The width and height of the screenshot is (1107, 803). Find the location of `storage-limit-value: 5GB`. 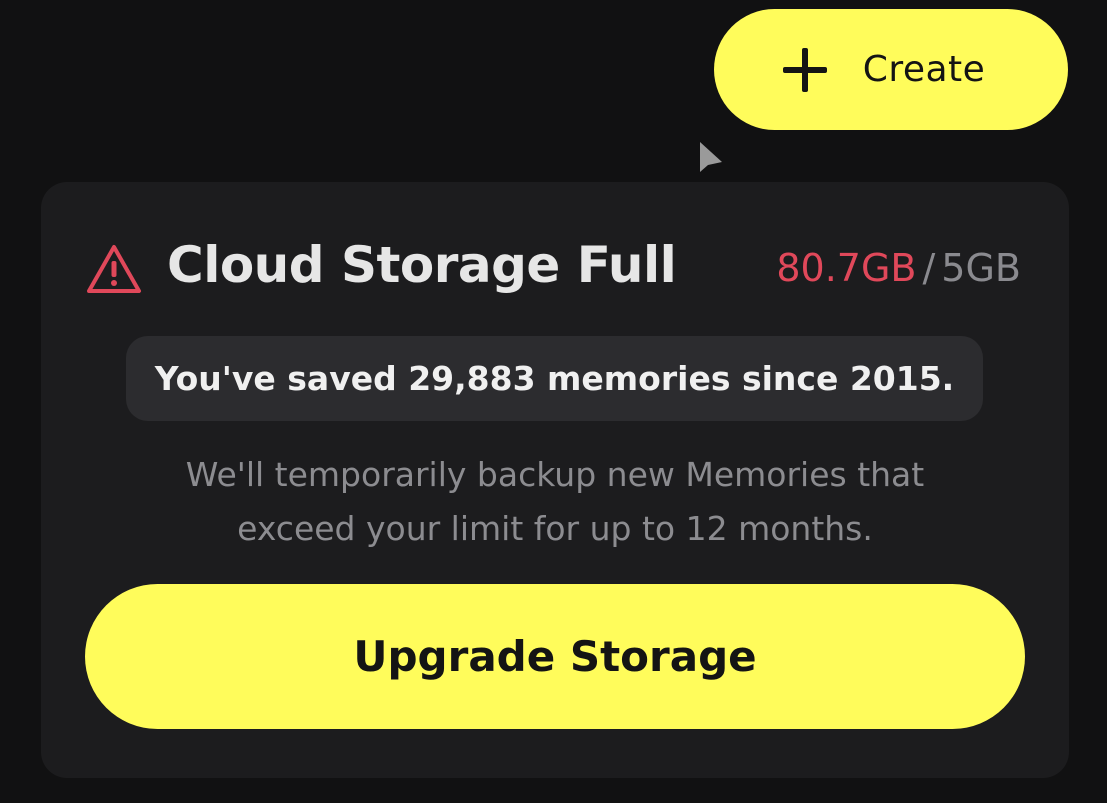

storage-limit-value: 5GB is located at coordinates (981, 268).